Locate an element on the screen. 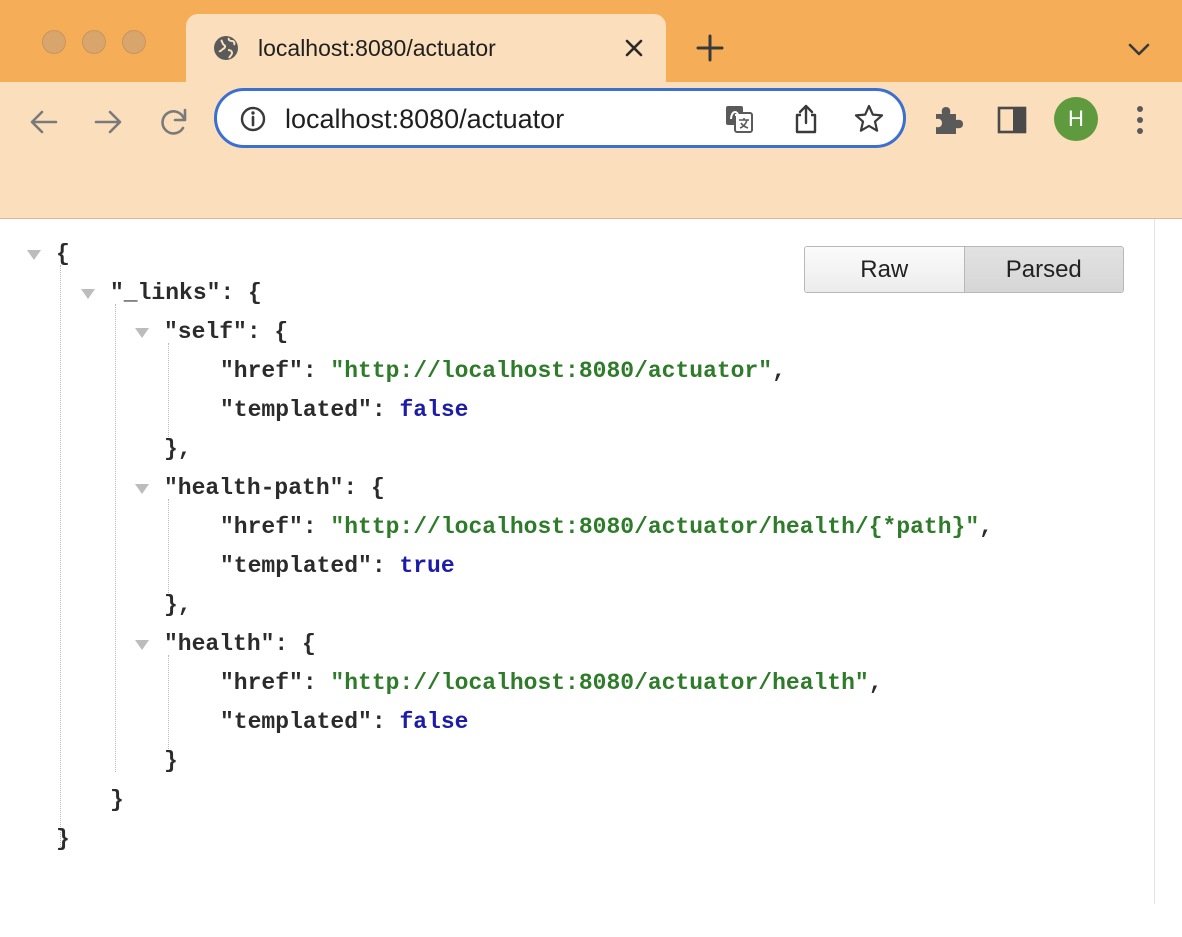  json-key-self: "self": { is located at coordinates (226, 332).